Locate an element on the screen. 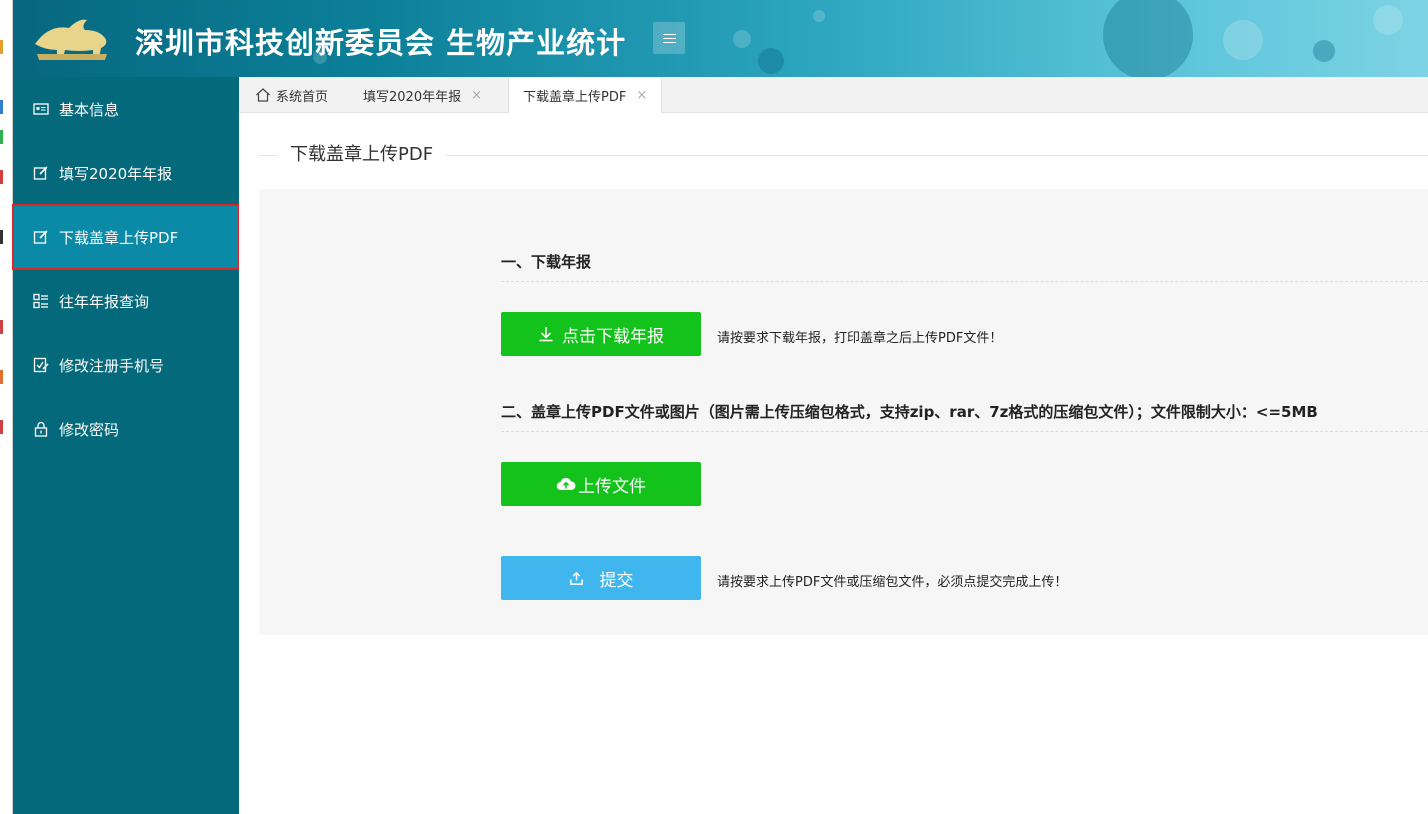 Image resolution: width=1428 pixels, height=814 pixels. sidebar-item-history-query: 往年年报查询 is located at coordinates (126, 301).